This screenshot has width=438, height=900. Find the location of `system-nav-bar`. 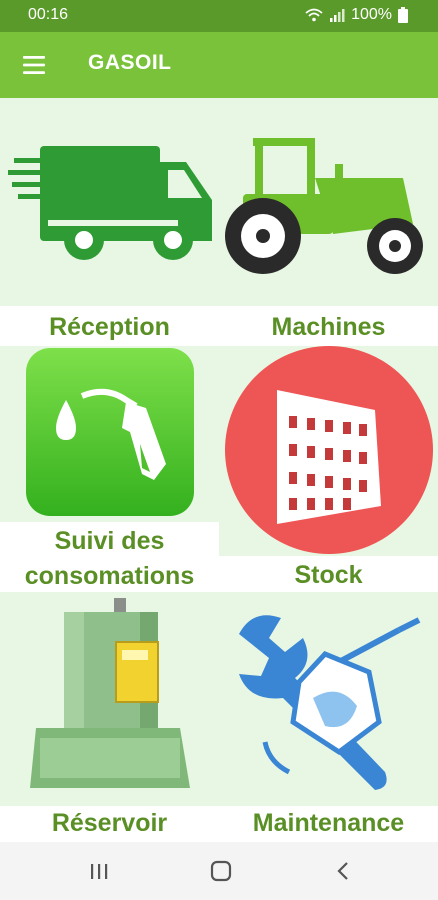

system-nav-bar is located at coordinates (219, 871).